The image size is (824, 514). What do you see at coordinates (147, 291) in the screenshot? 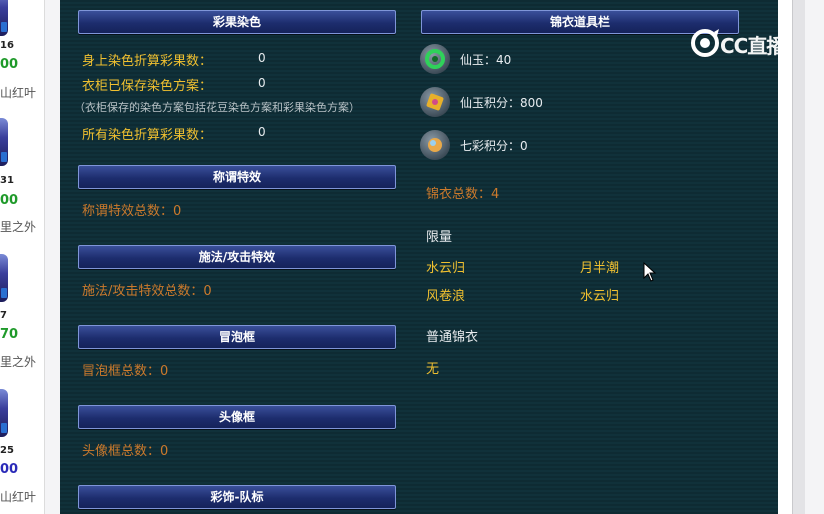
I see `cast-effect-total: 施法/攻击特效总数：0` at bounding box center [147, 291].